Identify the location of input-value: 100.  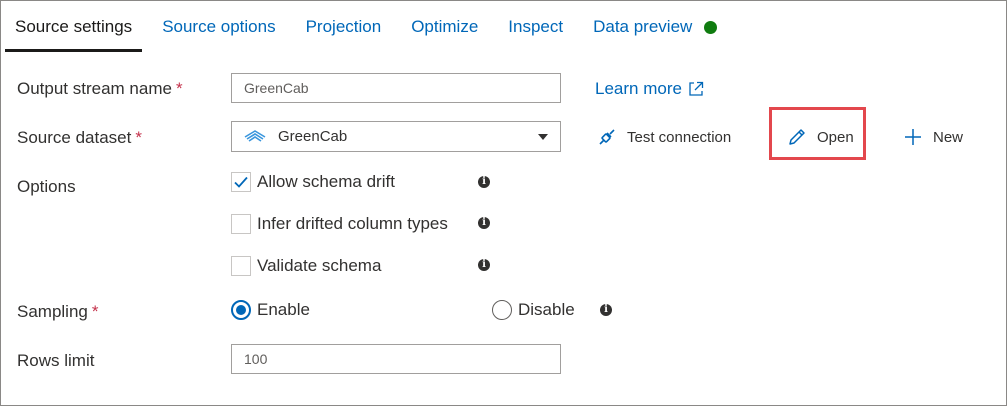
(256, 359).